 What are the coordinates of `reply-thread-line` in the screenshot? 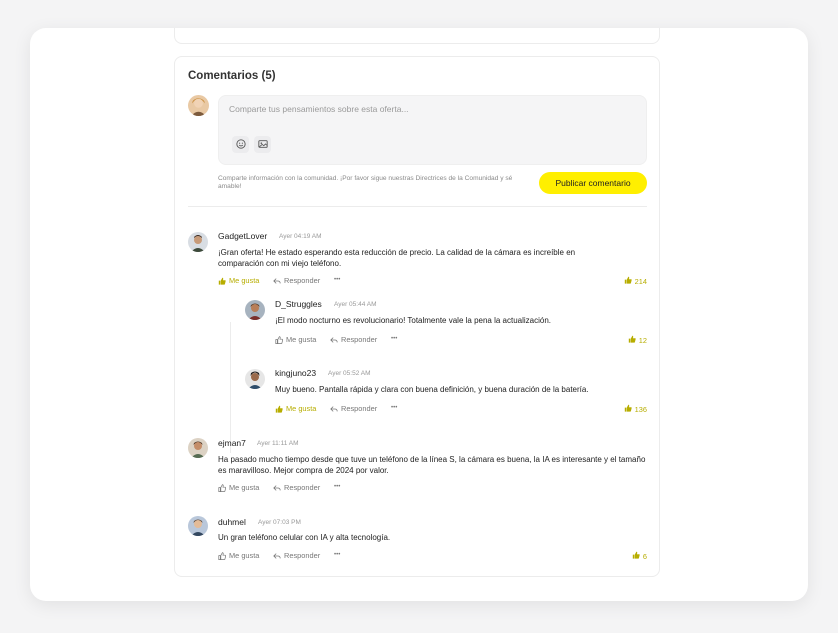 It's located at (230, 387).